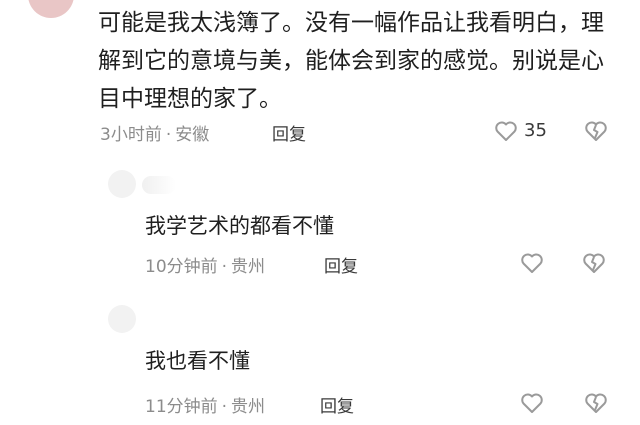 The width and height of the screenshot is (640, 425). I want to click on reply-time: 10分钟前, so click(181, 267).